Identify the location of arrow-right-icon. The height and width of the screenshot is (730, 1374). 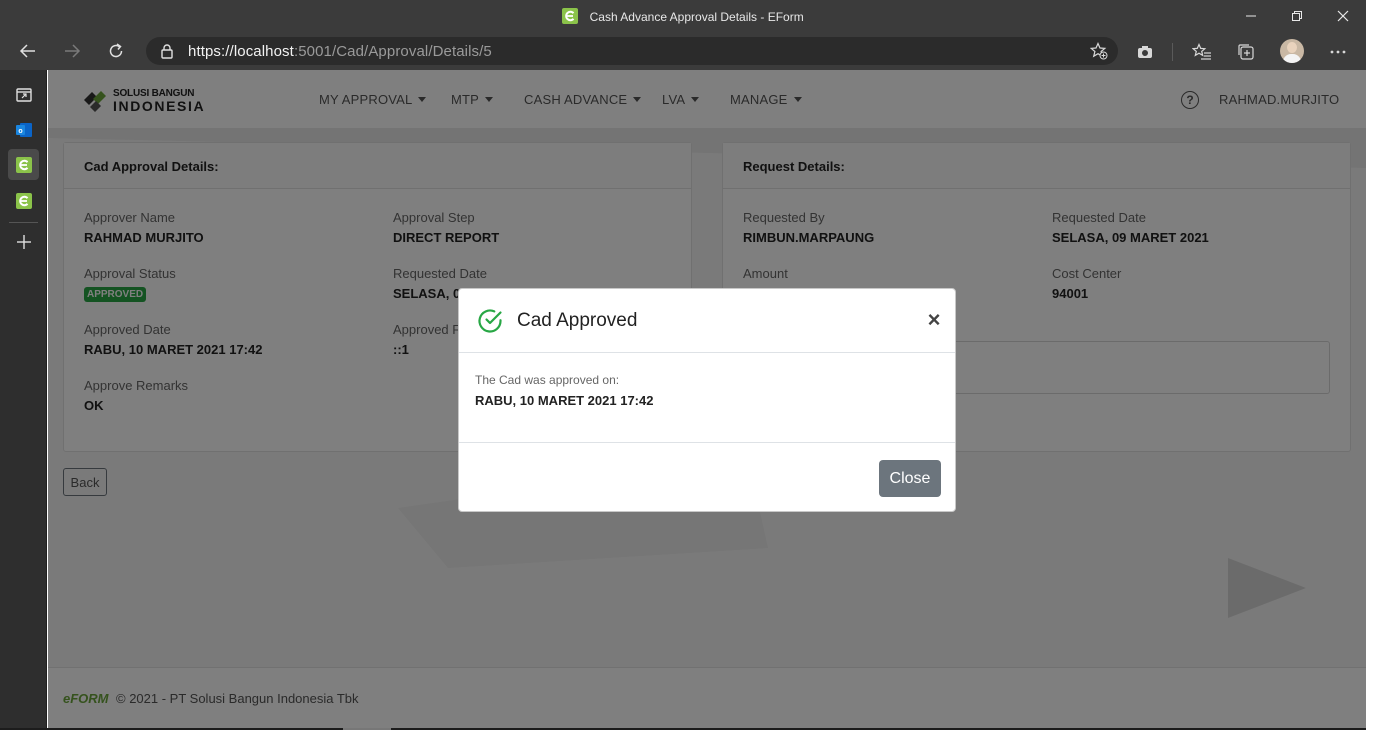
(73, 51).